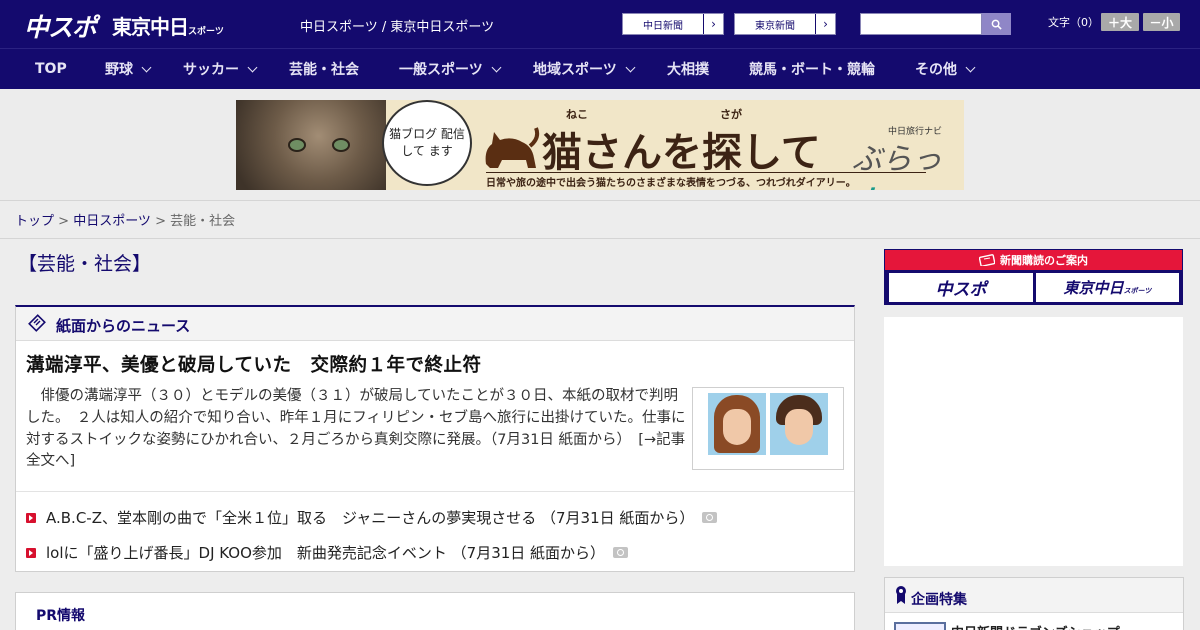 The width and height of the screenshot is (1200, 630). What do you see at coordinates (961, 287) in the screenshot?
I see `subscribe-chuspo-button: 中スポ` at bounding box center [961, 287].